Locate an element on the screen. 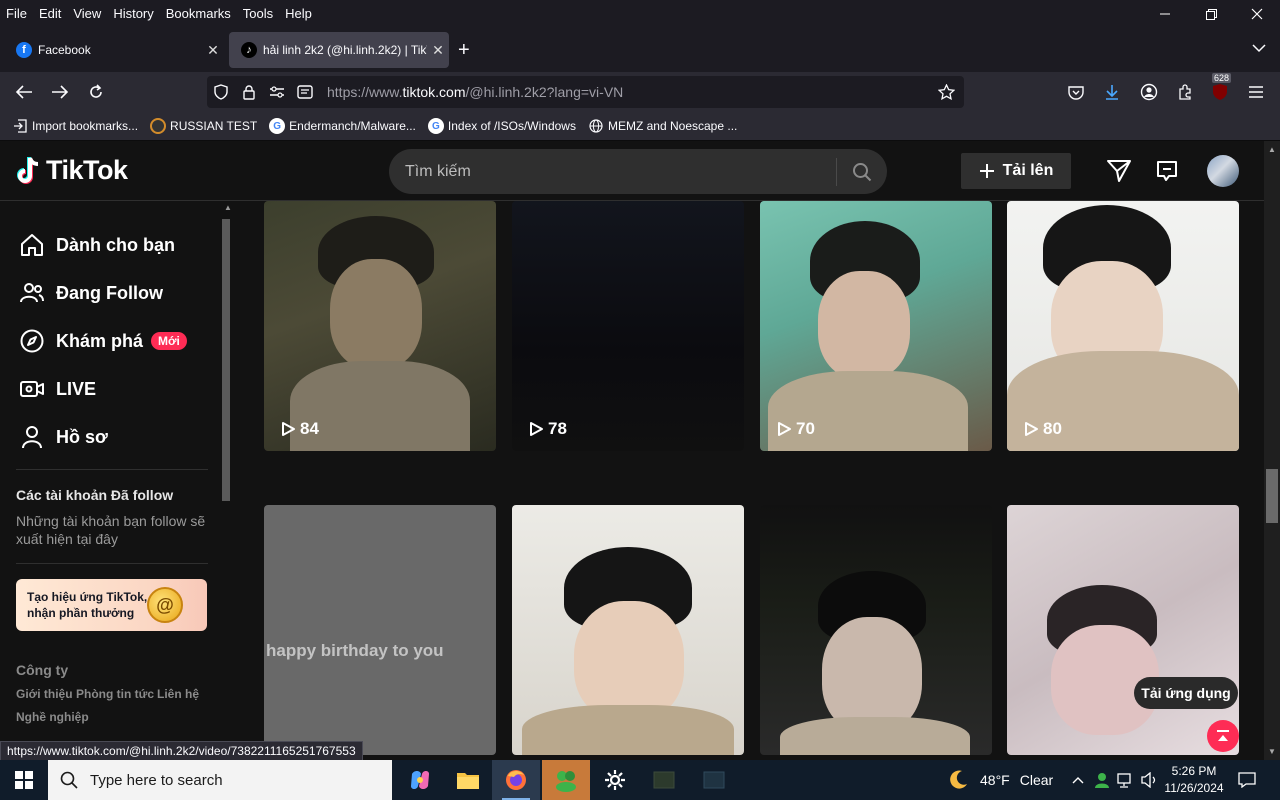 The image size is (1280, 800). downloads-button is located at coordinates (1112, 92).